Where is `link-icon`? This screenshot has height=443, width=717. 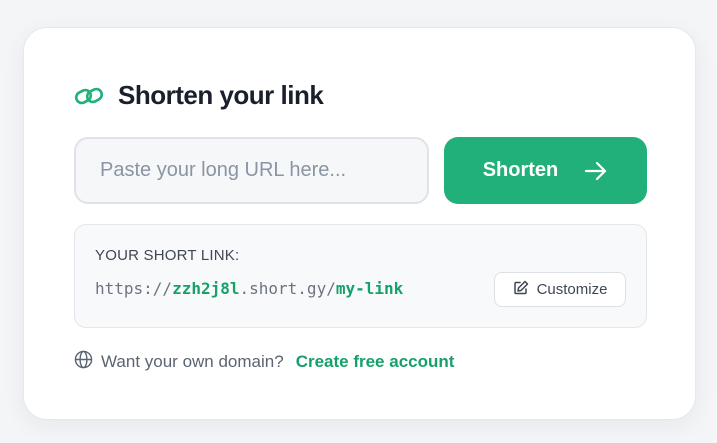 link-icon is located at coordinates (89, 96).